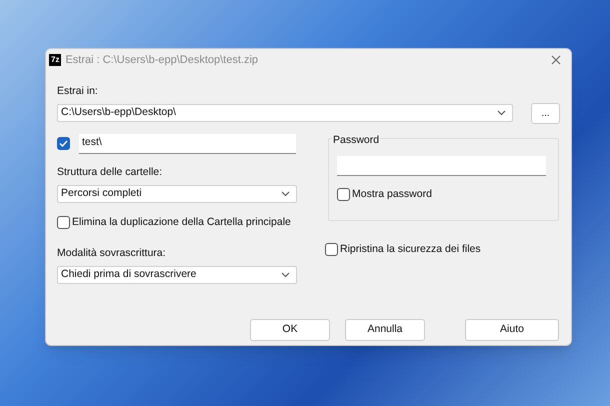  What do you see at coordinates (392, 194) in the screenshot?
I see `checkbox-label: Mostra password` at bounding box center [392, 194].